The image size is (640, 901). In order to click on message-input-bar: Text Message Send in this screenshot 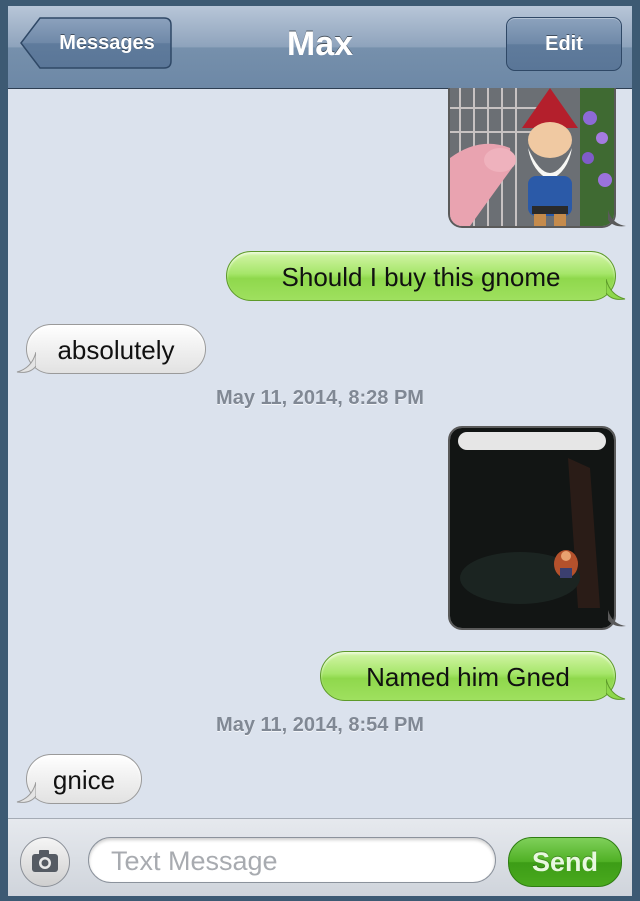, I will do `click(320, 857)`.